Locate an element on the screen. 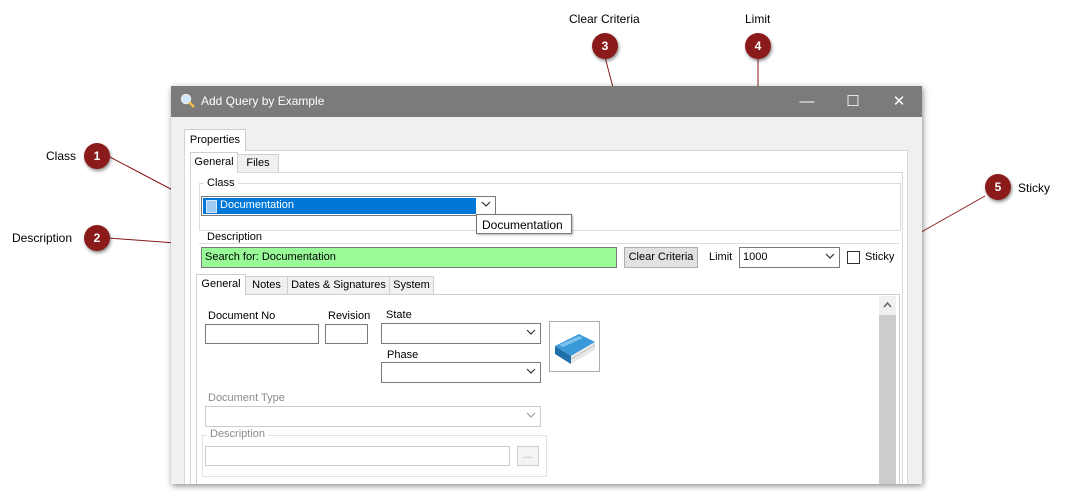  form-description-label: Description is located at coordinates (238, 434).